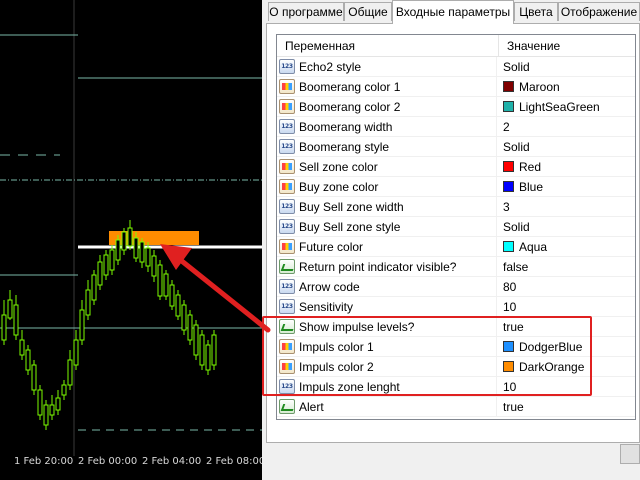 This screenshot has height=480, width=640. I want to click on parameter-row: Arrow code 80, so click(456, 287).